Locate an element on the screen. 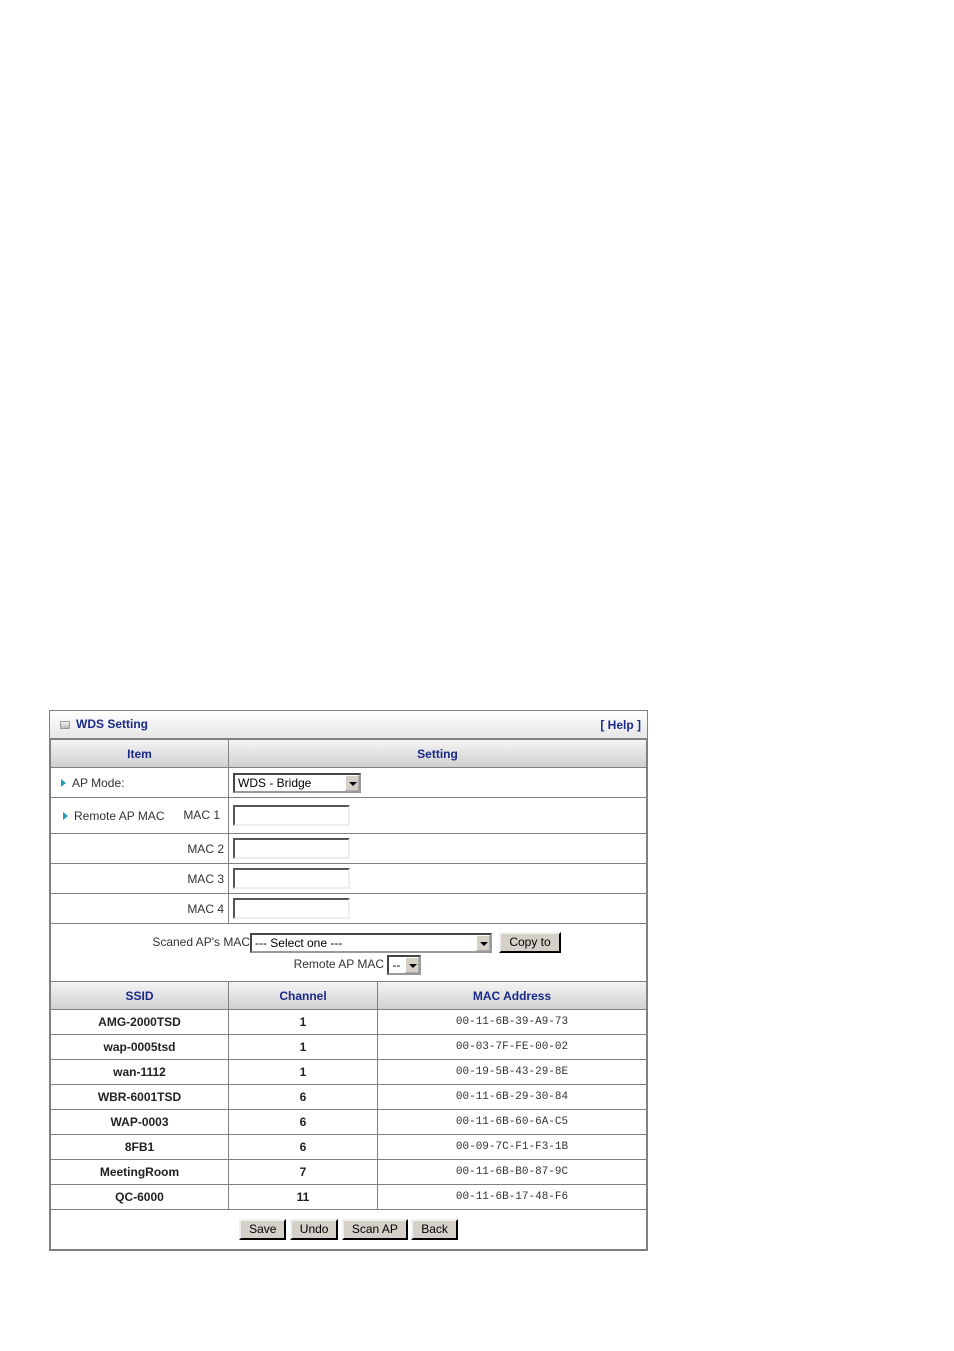 The height and width of the screenshot is (1351, 954). ap-mode-row: AP Mode: WDS - Bridge is located at coordinates (348, 782).